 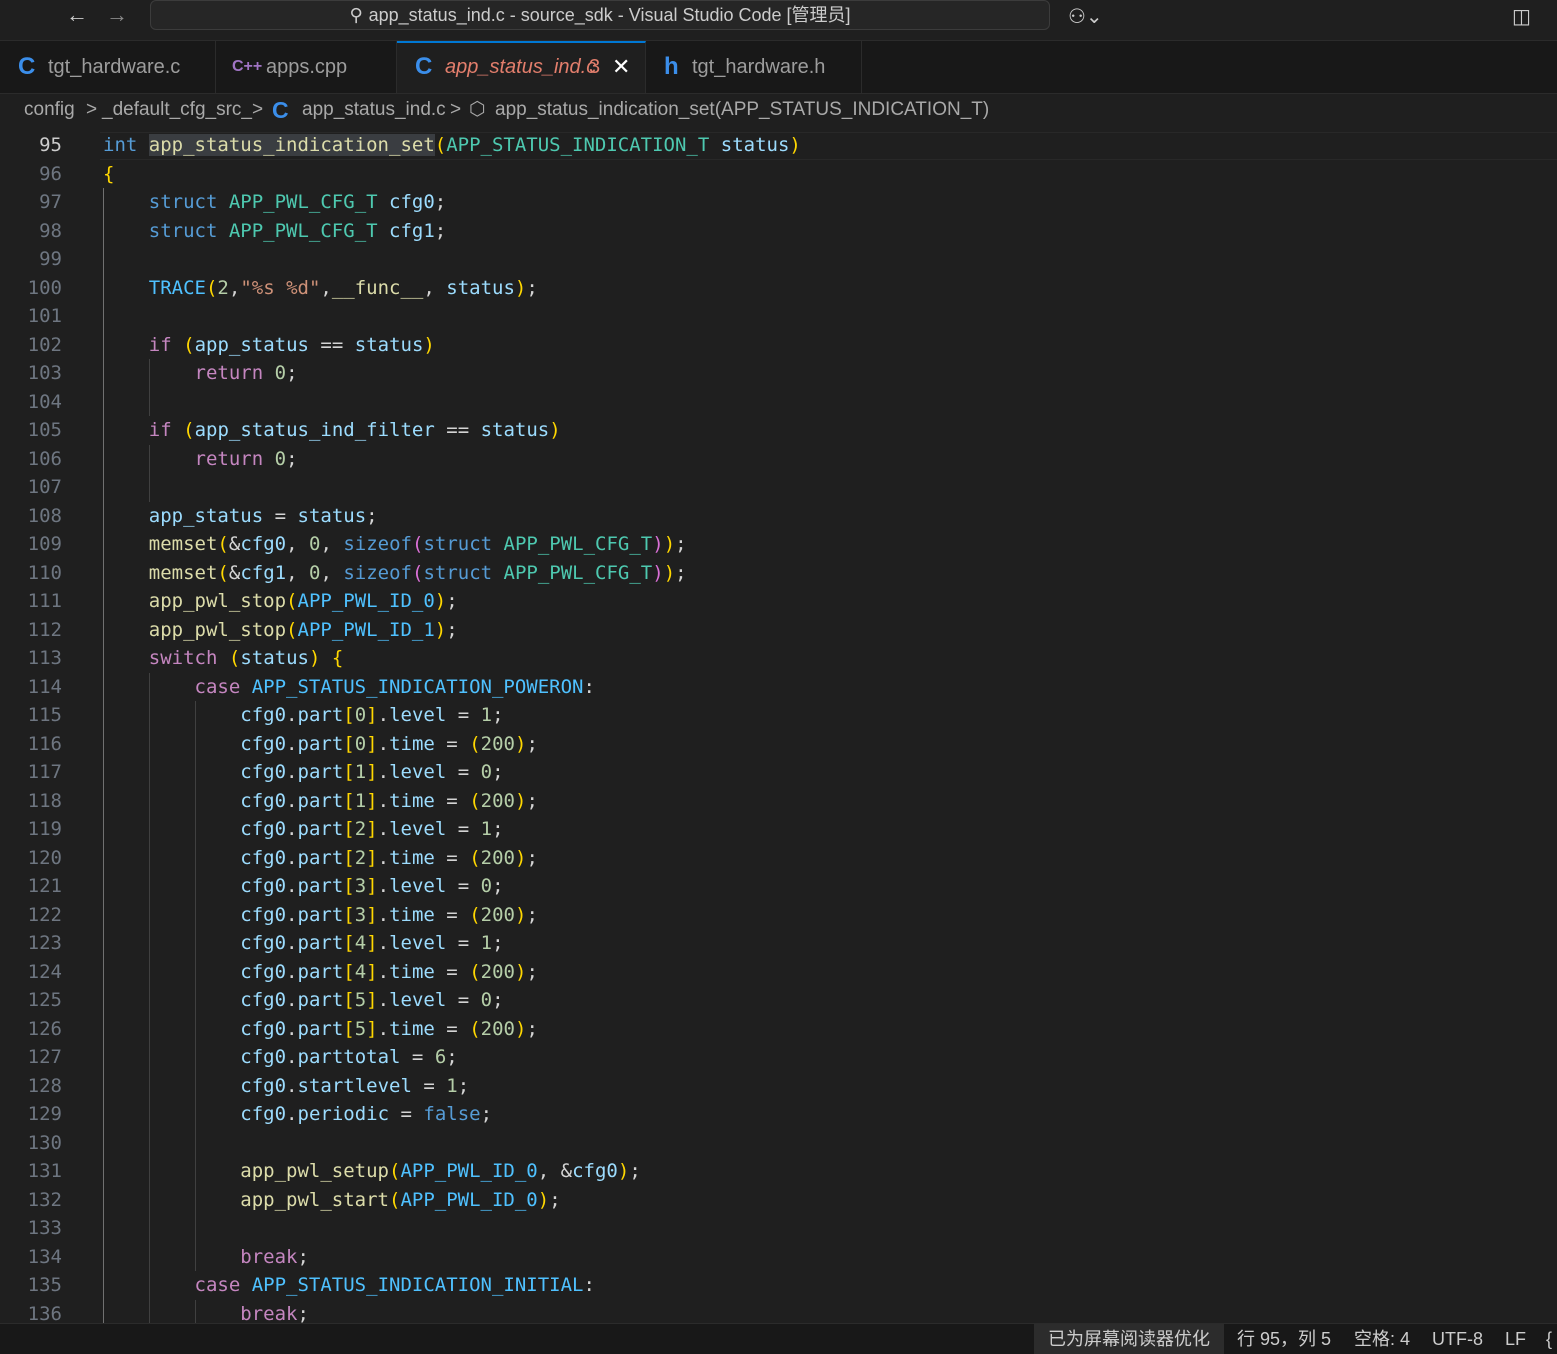 What do you see at coordinates (44, 1256) in the screenshot?
I see `line-number: 134` at bounding box center [44, 1256].